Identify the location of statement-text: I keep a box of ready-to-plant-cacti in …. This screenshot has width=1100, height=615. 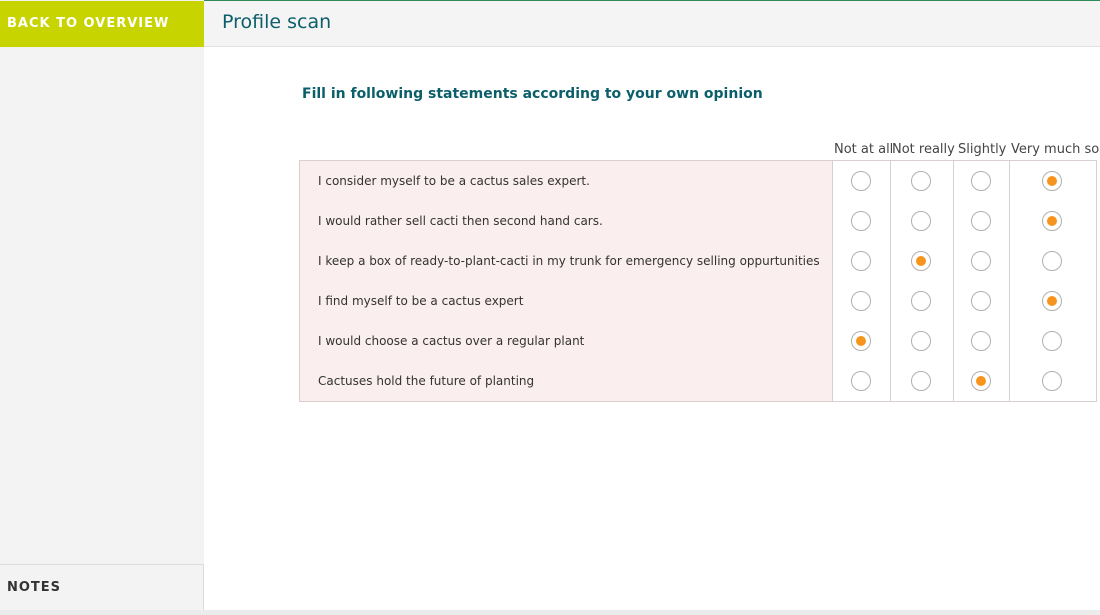
(566, 261).